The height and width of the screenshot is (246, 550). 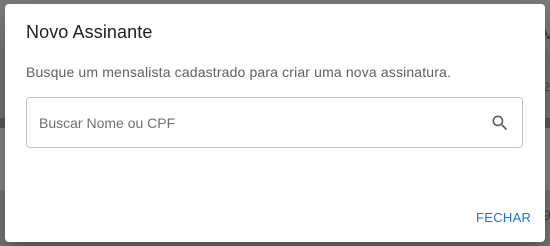 What do you see at coordinates (503, 217) in the screenshot?
I see `close-button: FECHAR` at bounding box center [503, 217].